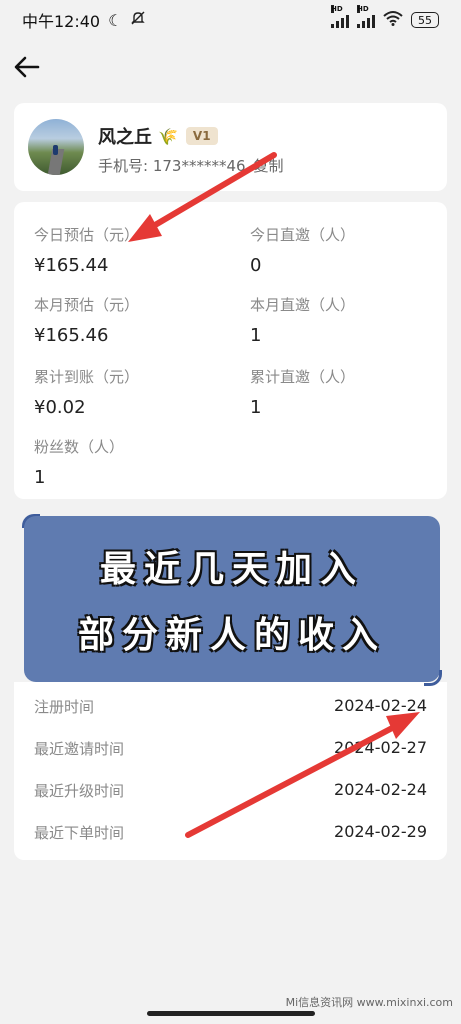 This screenshot has height=1024, width=461. I want to click on stat-today-invite: 今日直邀（人） 0, so click(302, 250).